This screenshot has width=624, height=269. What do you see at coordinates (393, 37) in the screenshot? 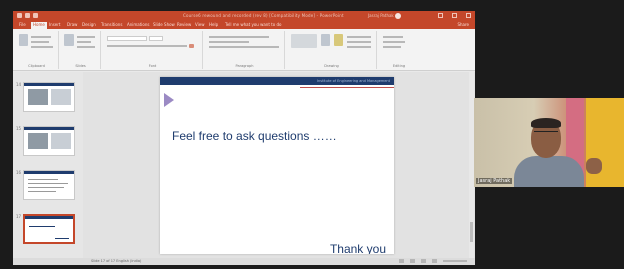
I see `find-button` at bounding box center [393, 37].